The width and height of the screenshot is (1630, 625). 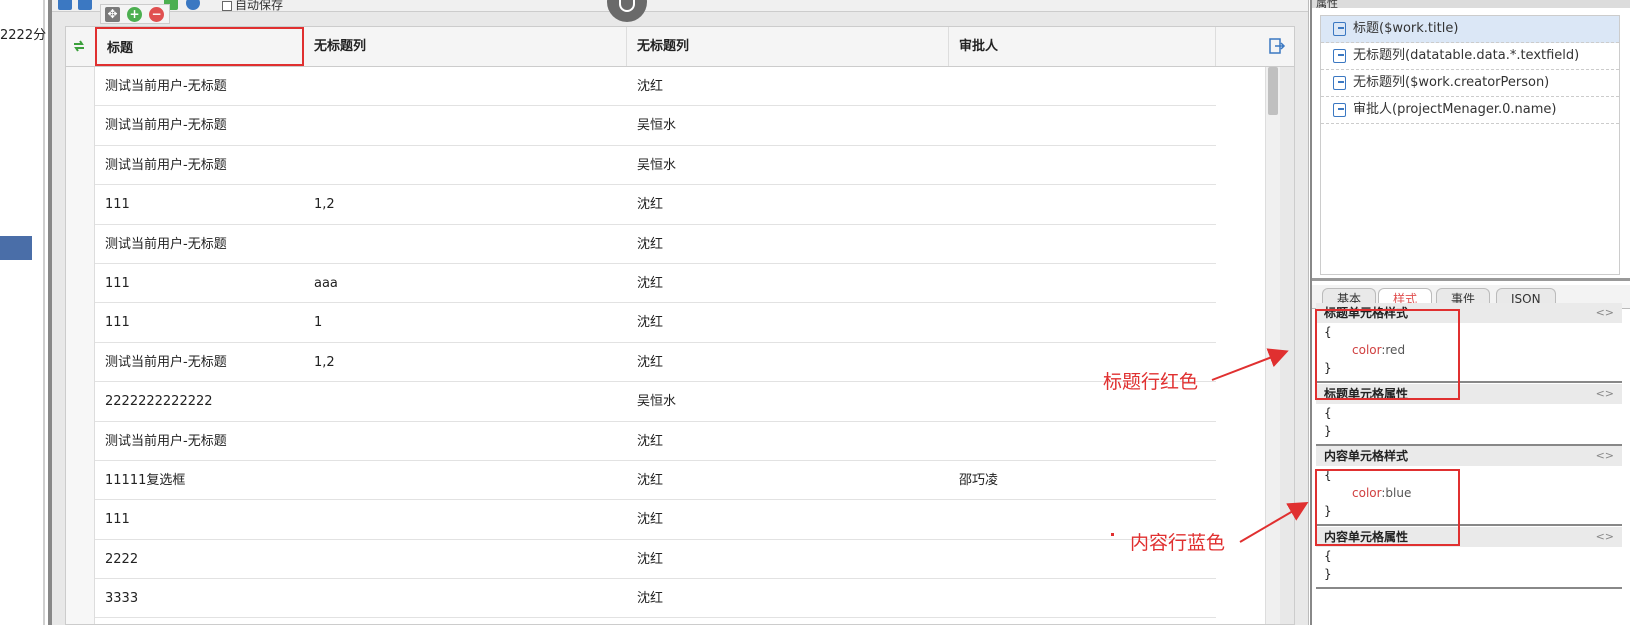 I want to click on remove-column-icon: −, so click(x=156, y=14).